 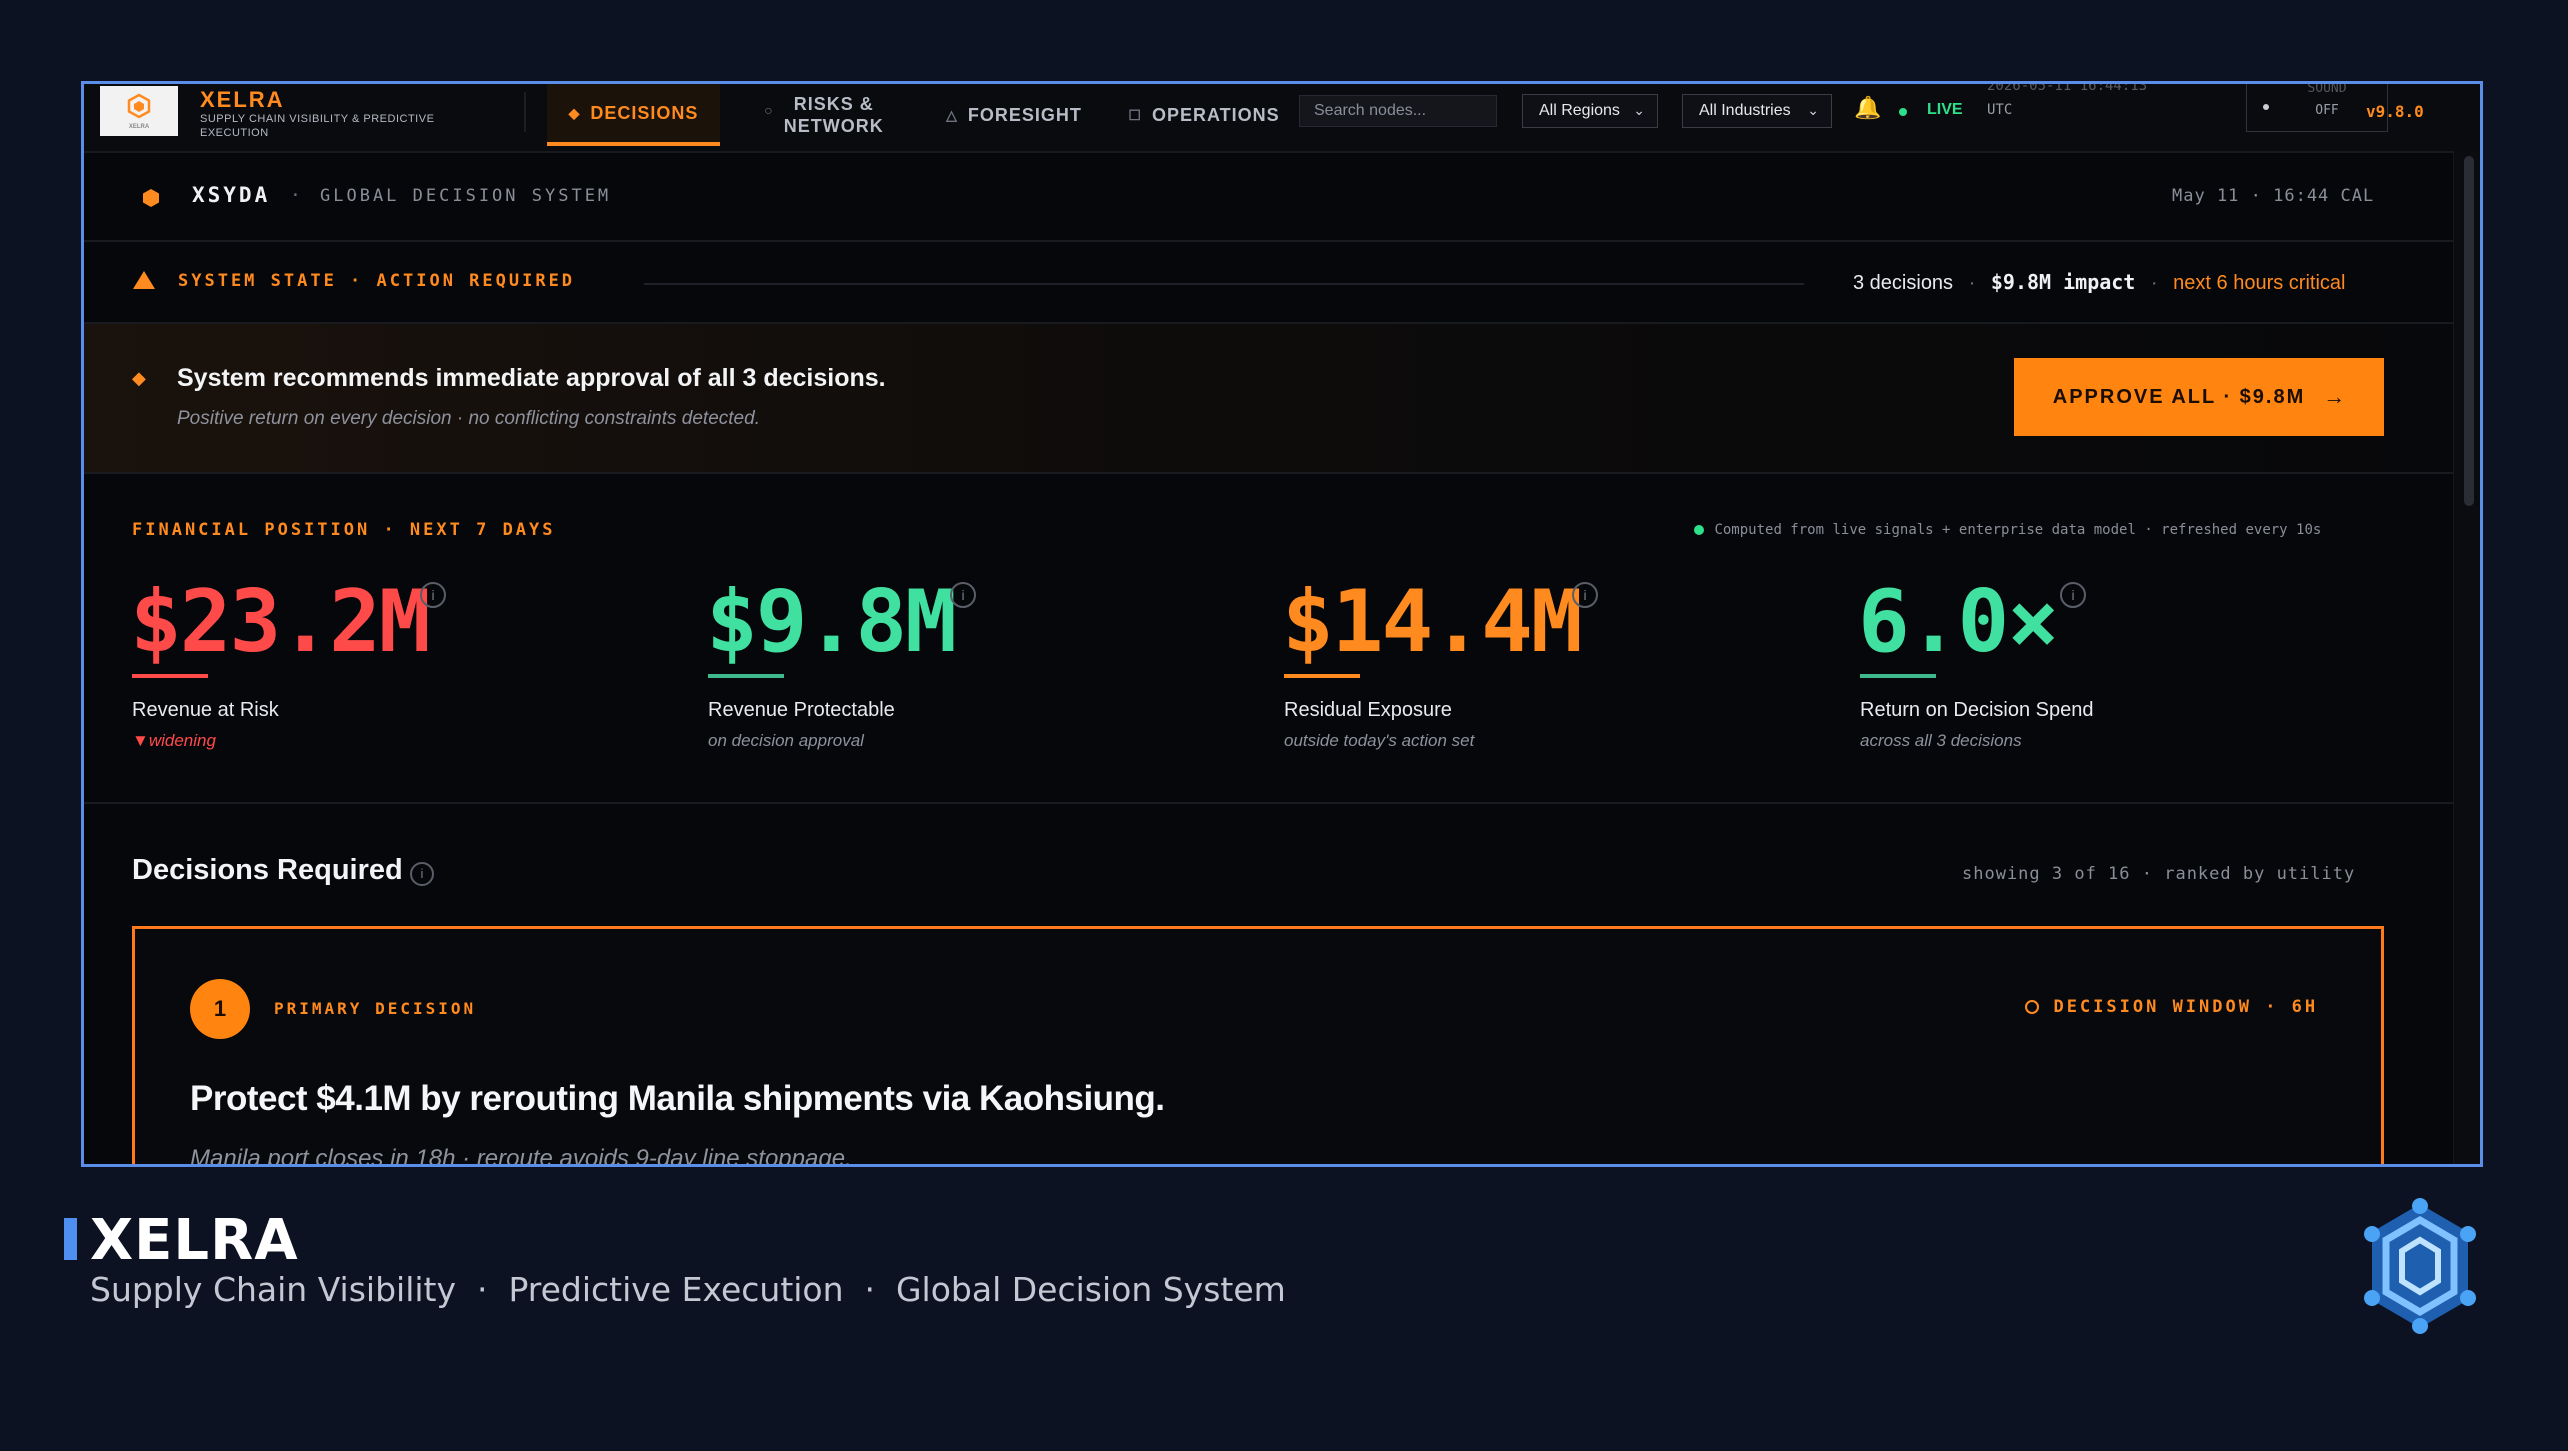 What do you see at coordinates (174, 741) in the screenshot?
I see `kpi-revenue-at-risk-trend: ▼widening` at bounding box center [174, 741].